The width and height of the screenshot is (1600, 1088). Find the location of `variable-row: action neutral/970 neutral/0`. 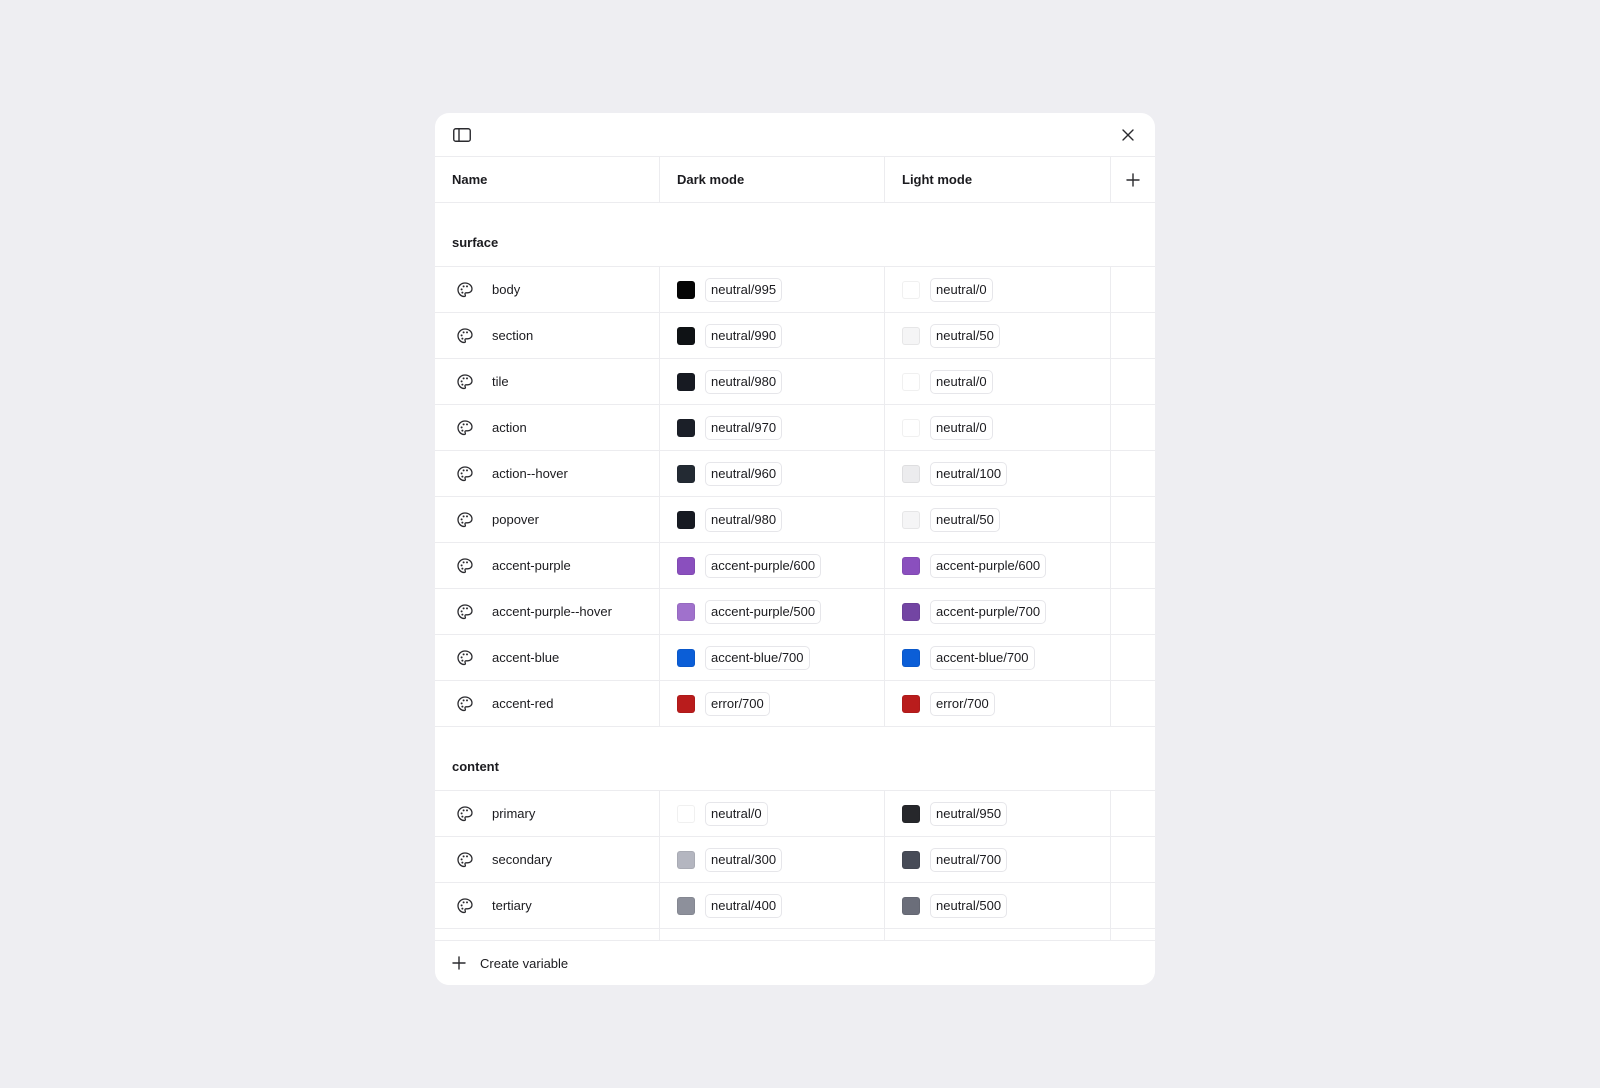

variable-row: action neutral/970 neutral/0 is located at coordinates (795, 428).